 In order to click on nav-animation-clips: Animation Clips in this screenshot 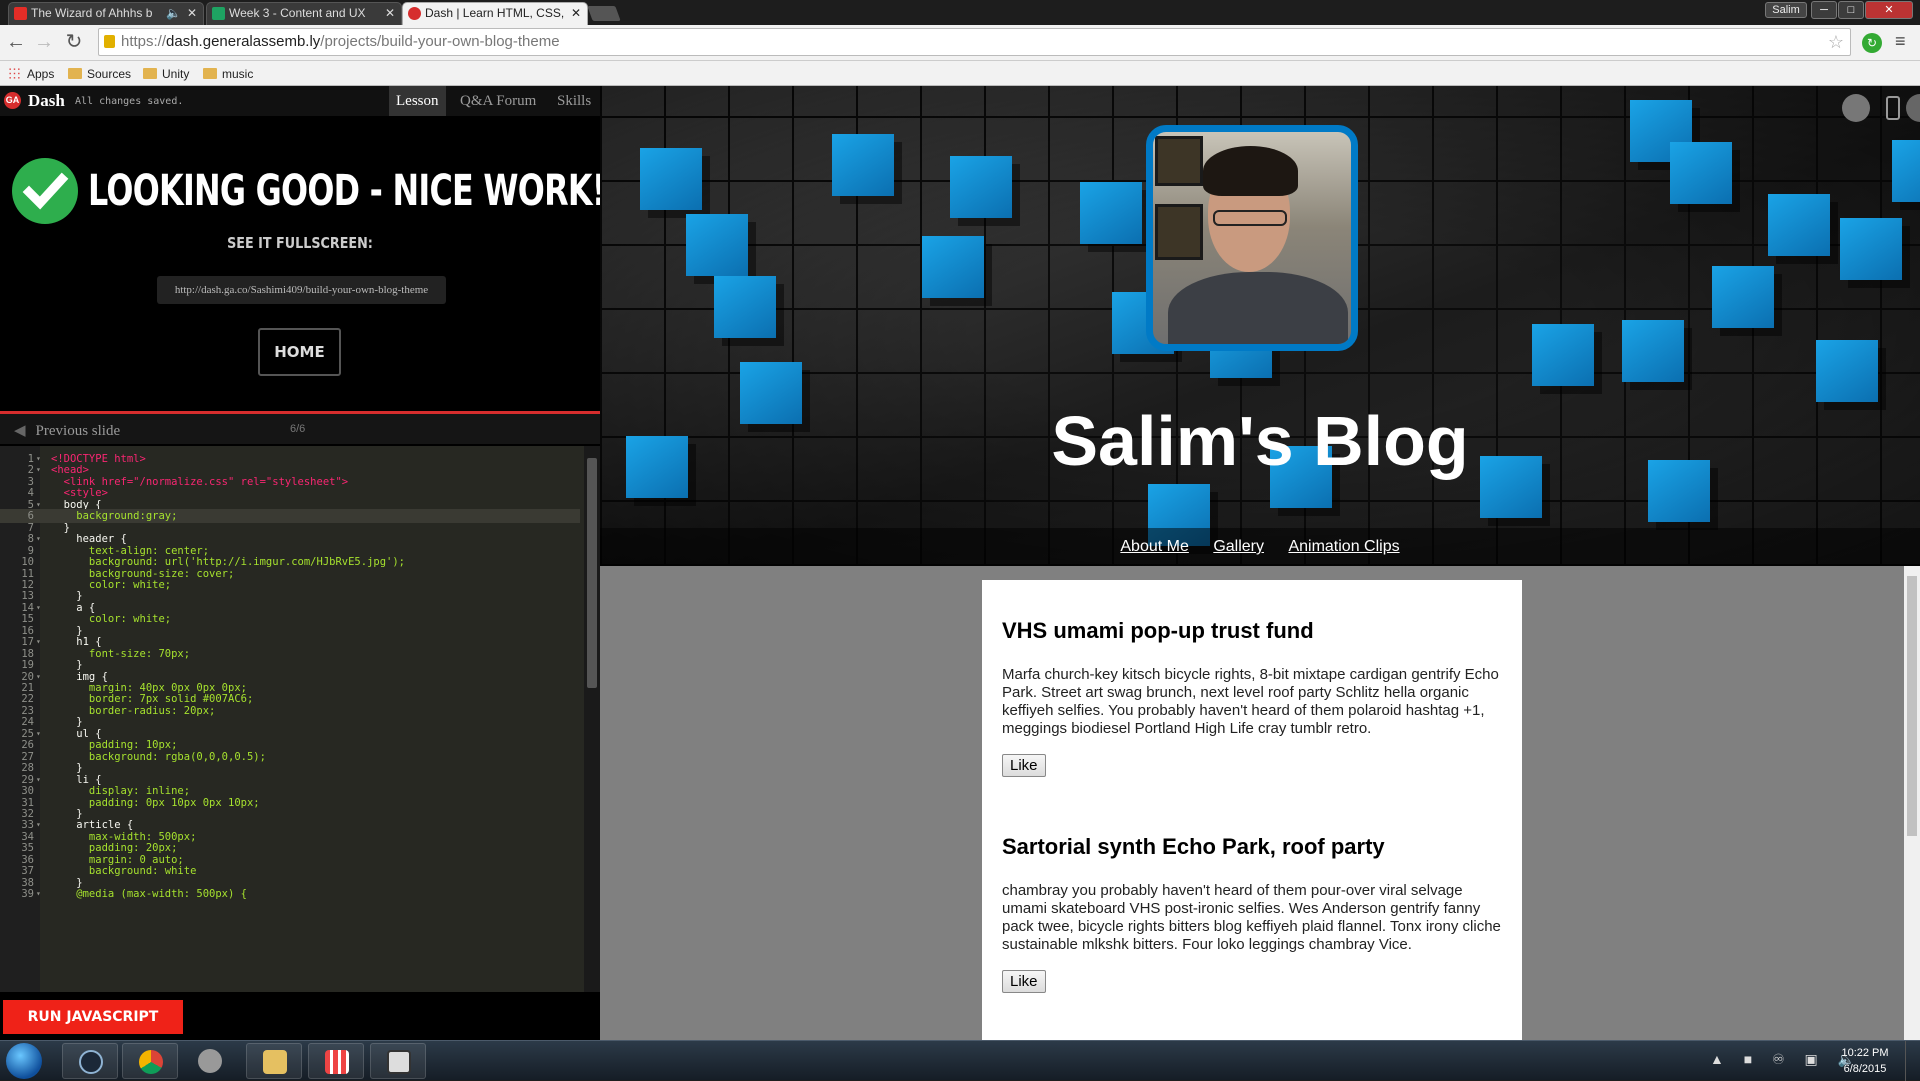, I will do `click(1343, 547)`.